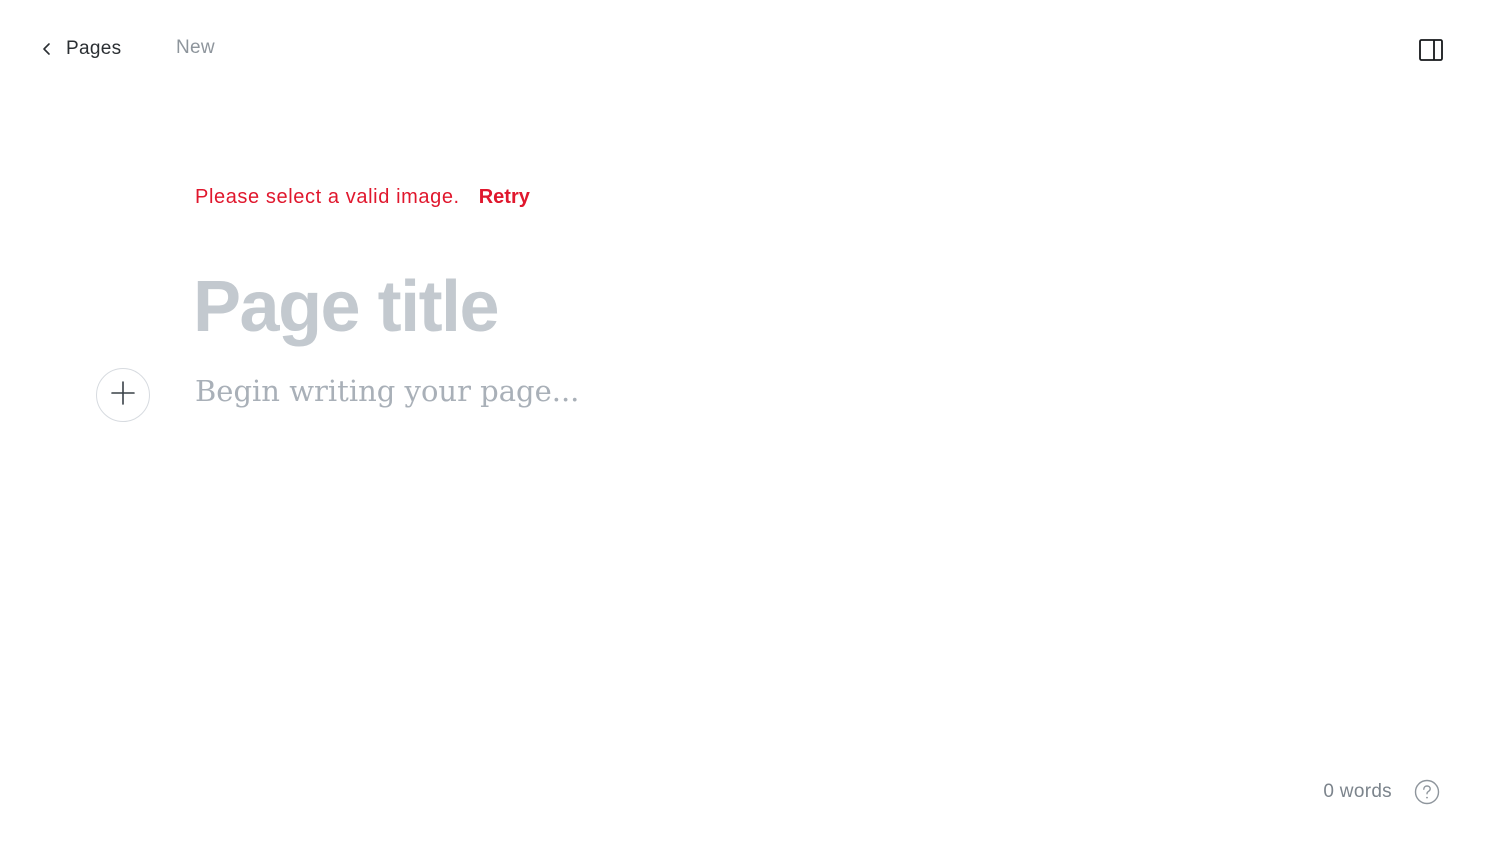  I want to click on settings-panel-toggle-button, so click(1431, 50).